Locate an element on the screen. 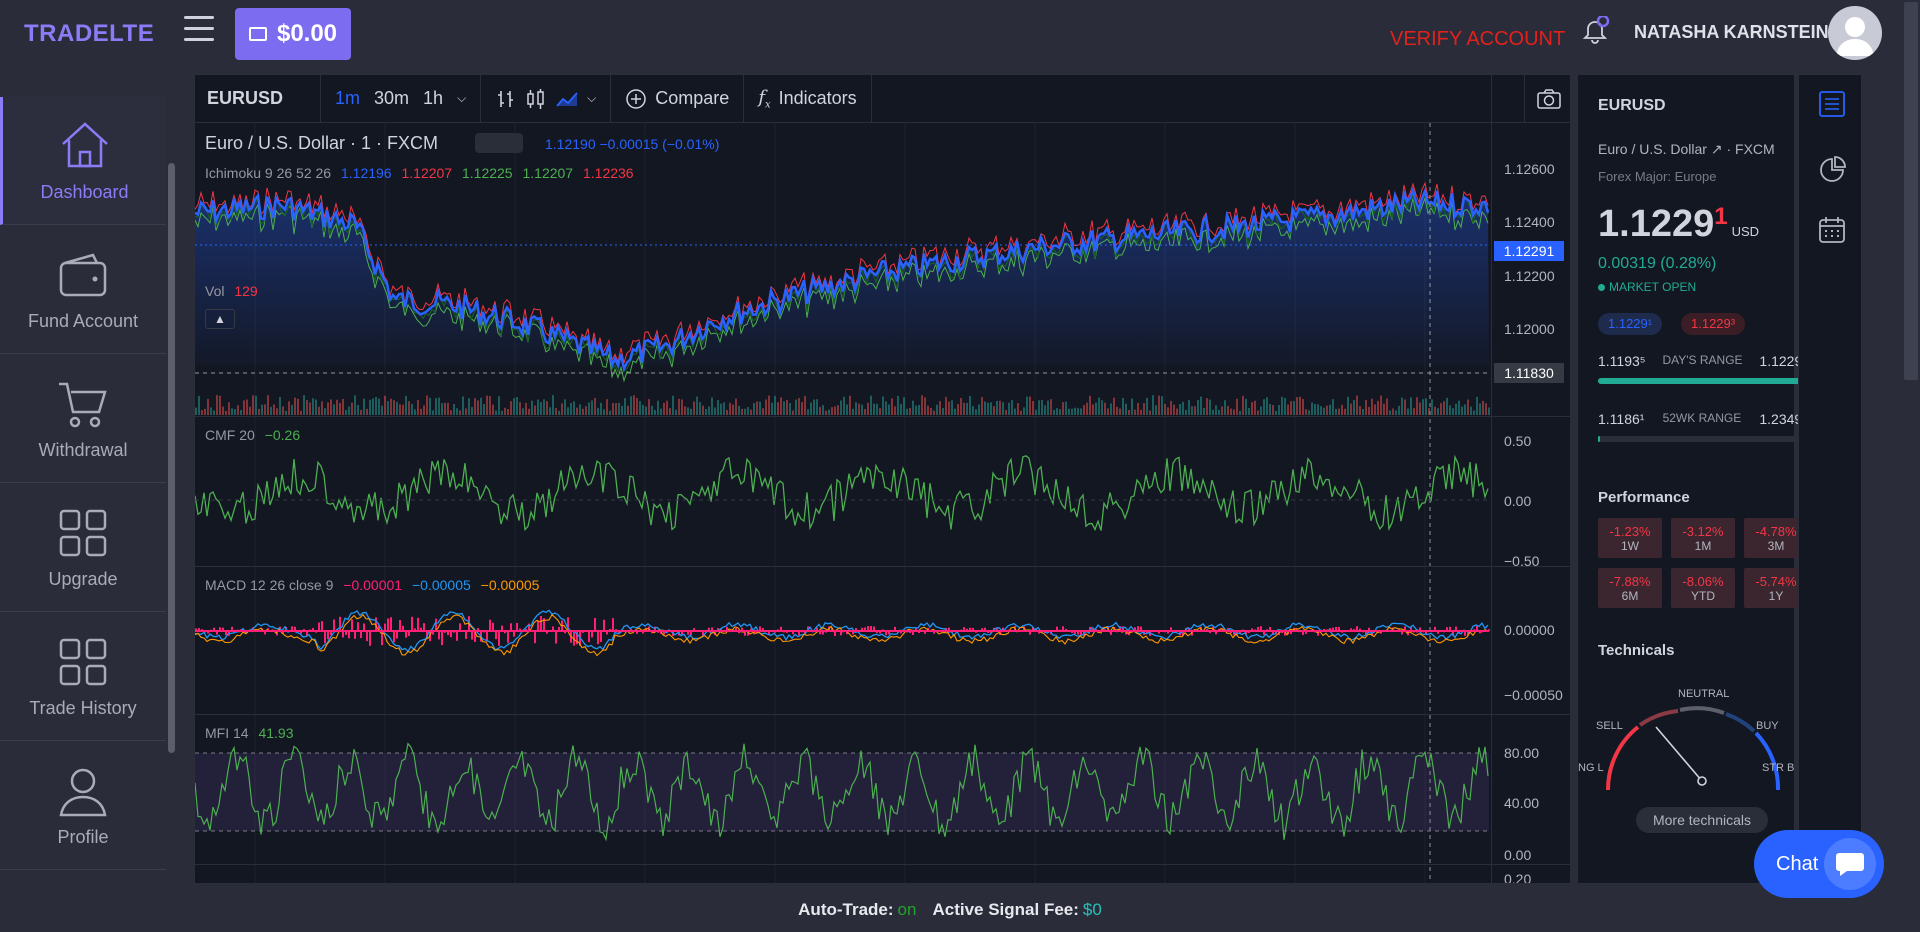 This screenshot has height=932, width=1920. verify-account-link: VERIFY ACCOUNT is located at coordinates (1477, 39).